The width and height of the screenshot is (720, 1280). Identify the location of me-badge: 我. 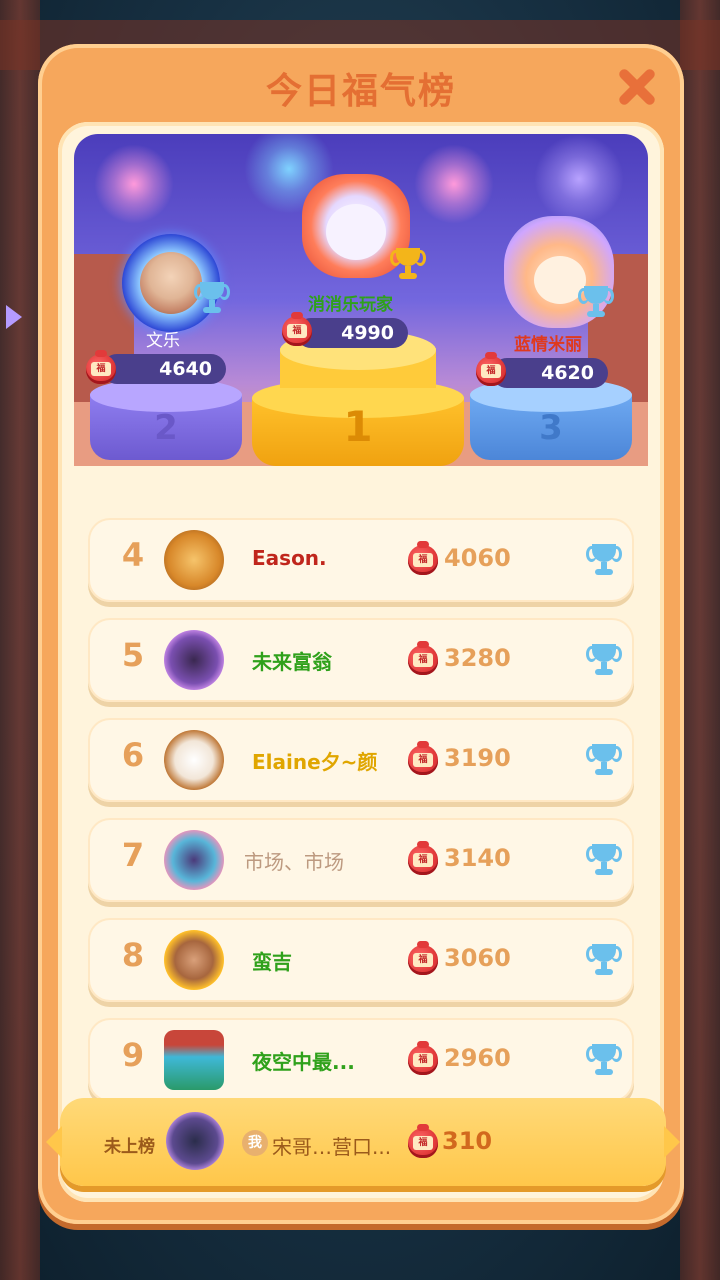
(255, 1143).